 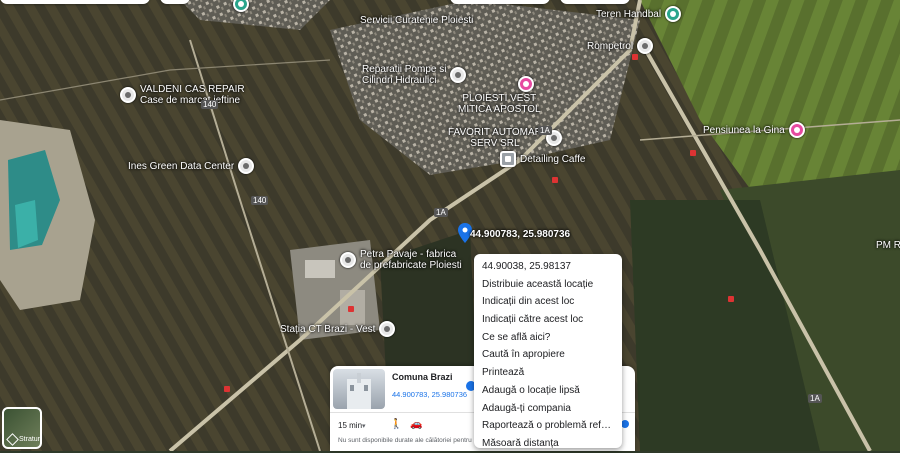 I want to click on poi-ines: Ines Green Data Center, so click(x=191, y=166).